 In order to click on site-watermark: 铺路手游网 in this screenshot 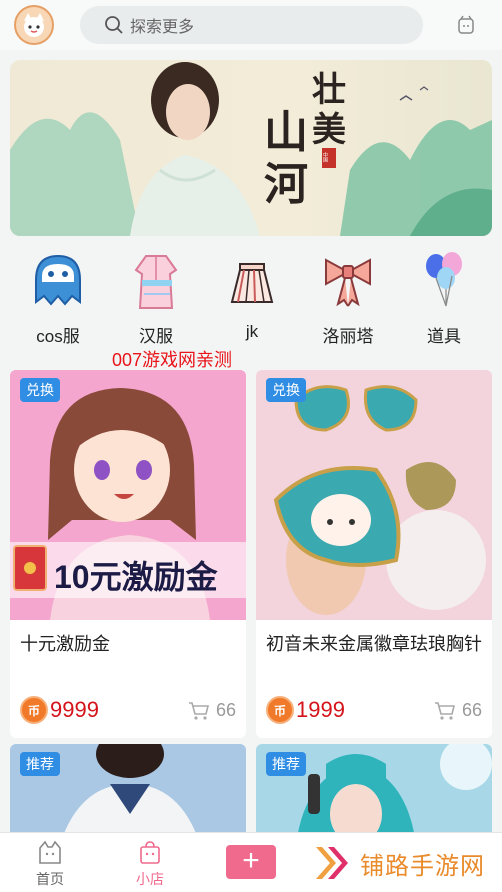, I will do `click(398, 863)`.